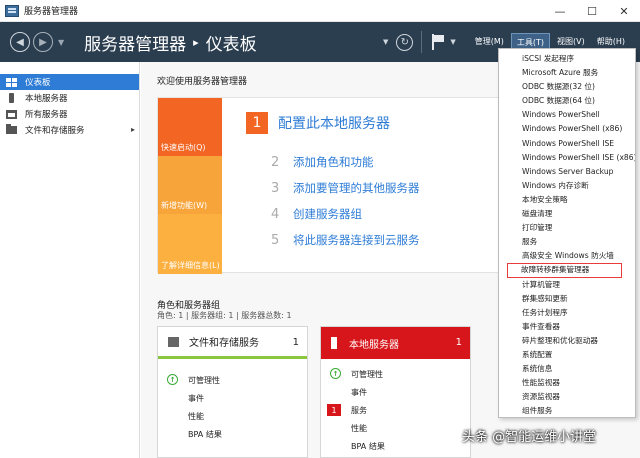 This screenshot has height=458, width=640. I want to click on step-create-group: 4 创建服务器组, so click(316, 214).